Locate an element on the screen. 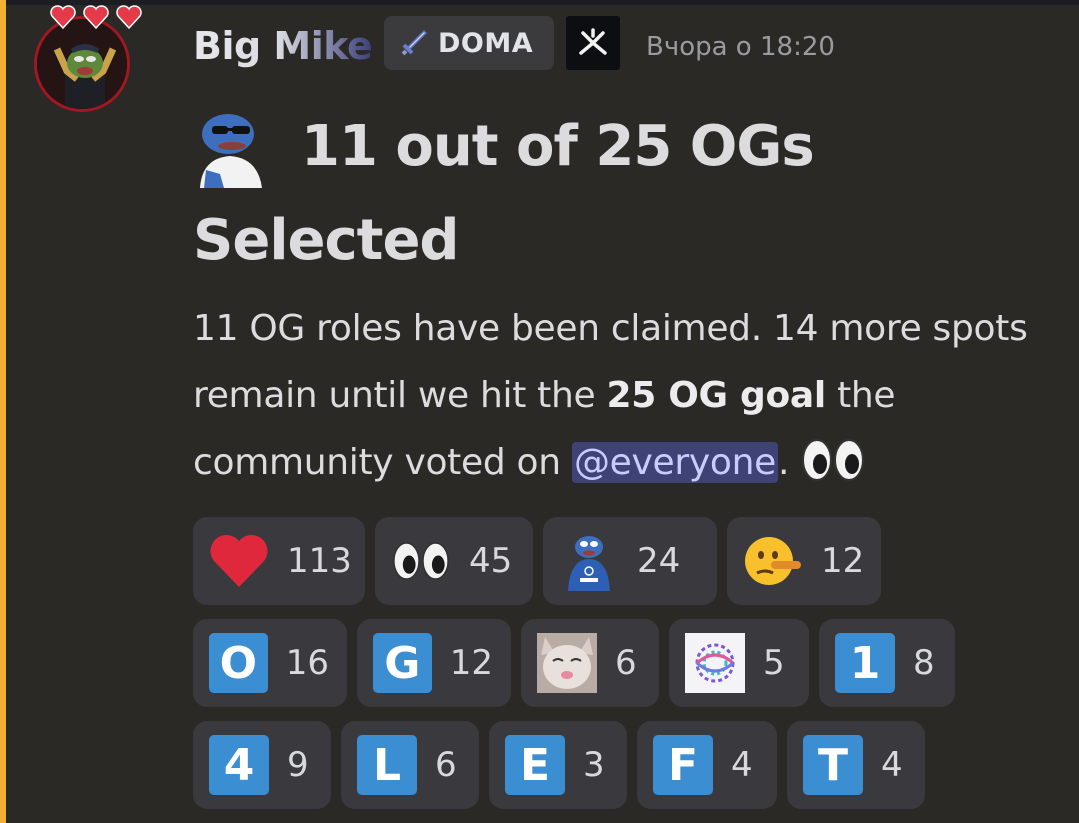 This screenshot has height=823, width=1079. letter-g-icon: G is located at coordinates (402, 663).